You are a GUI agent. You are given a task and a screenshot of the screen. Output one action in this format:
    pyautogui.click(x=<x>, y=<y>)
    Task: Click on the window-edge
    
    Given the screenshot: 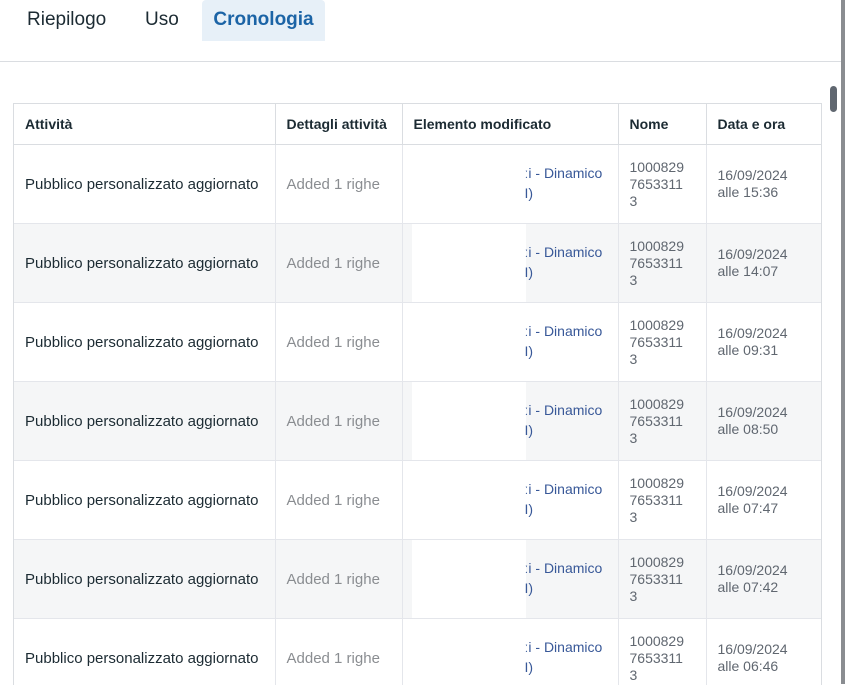 What is the action you would take?
    pyautogui.click(x=843, y=342)
    